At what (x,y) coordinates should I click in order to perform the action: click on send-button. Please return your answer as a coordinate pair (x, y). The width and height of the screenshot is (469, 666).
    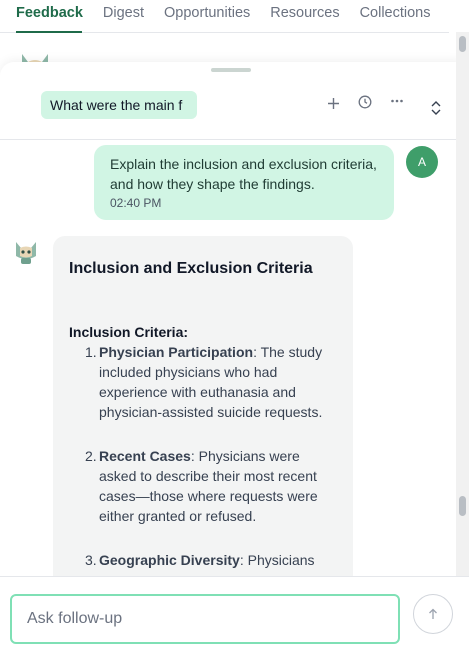
    Looking at the image, I should click on (433, 614).